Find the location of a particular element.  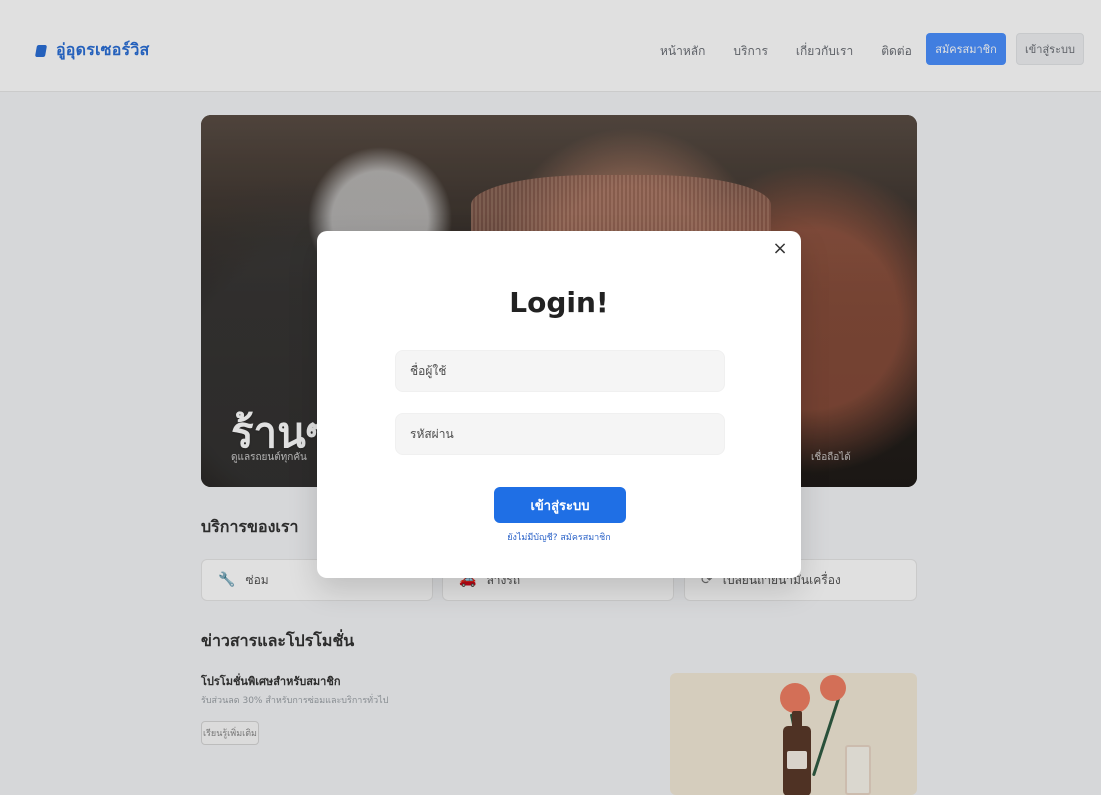

login-title: Login! is located at coordinates (559, 302).